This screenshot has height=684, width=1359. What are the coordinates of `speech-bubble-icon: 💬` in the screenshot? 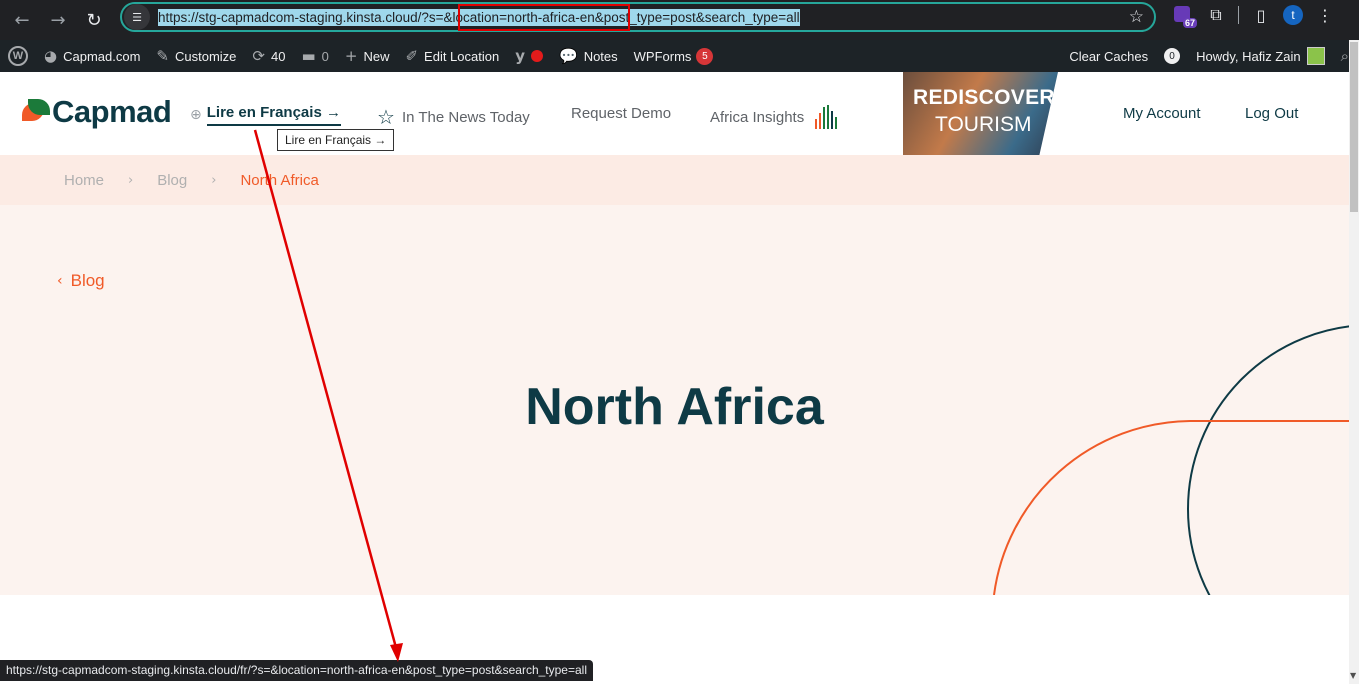 It's located at (568, 56).